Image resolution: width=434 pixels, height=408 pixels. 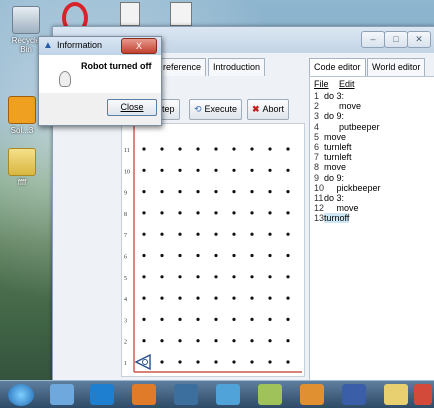 What do you see at coordinates (181, 14) in the screenshot?
I see `python-file-icon` at bounding box center [181, 14].